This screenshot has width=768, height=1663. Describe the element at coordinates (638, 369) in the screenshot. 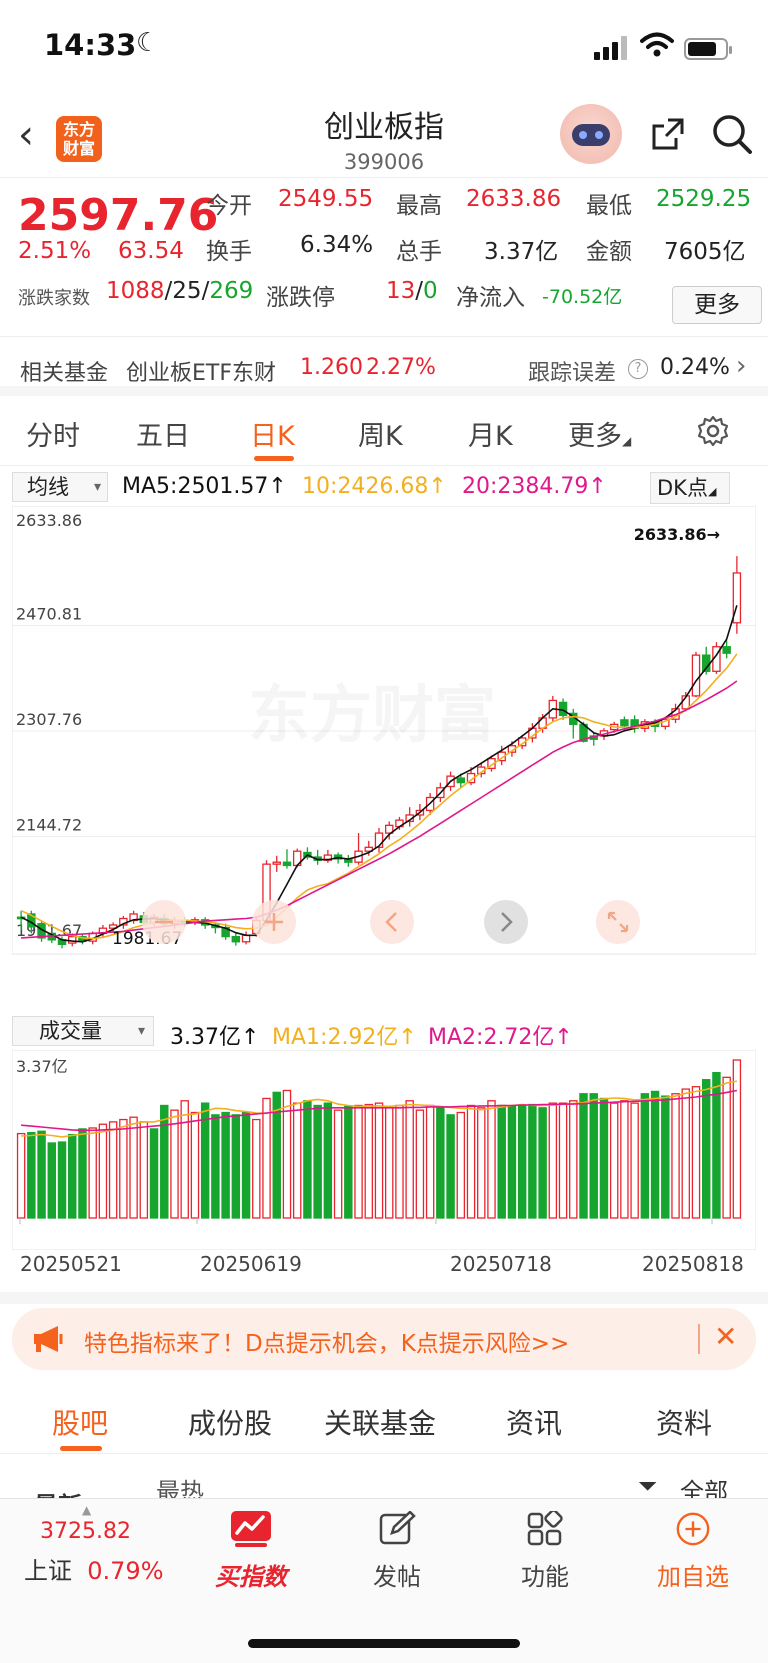

I see `help-icon: ?` at that location.